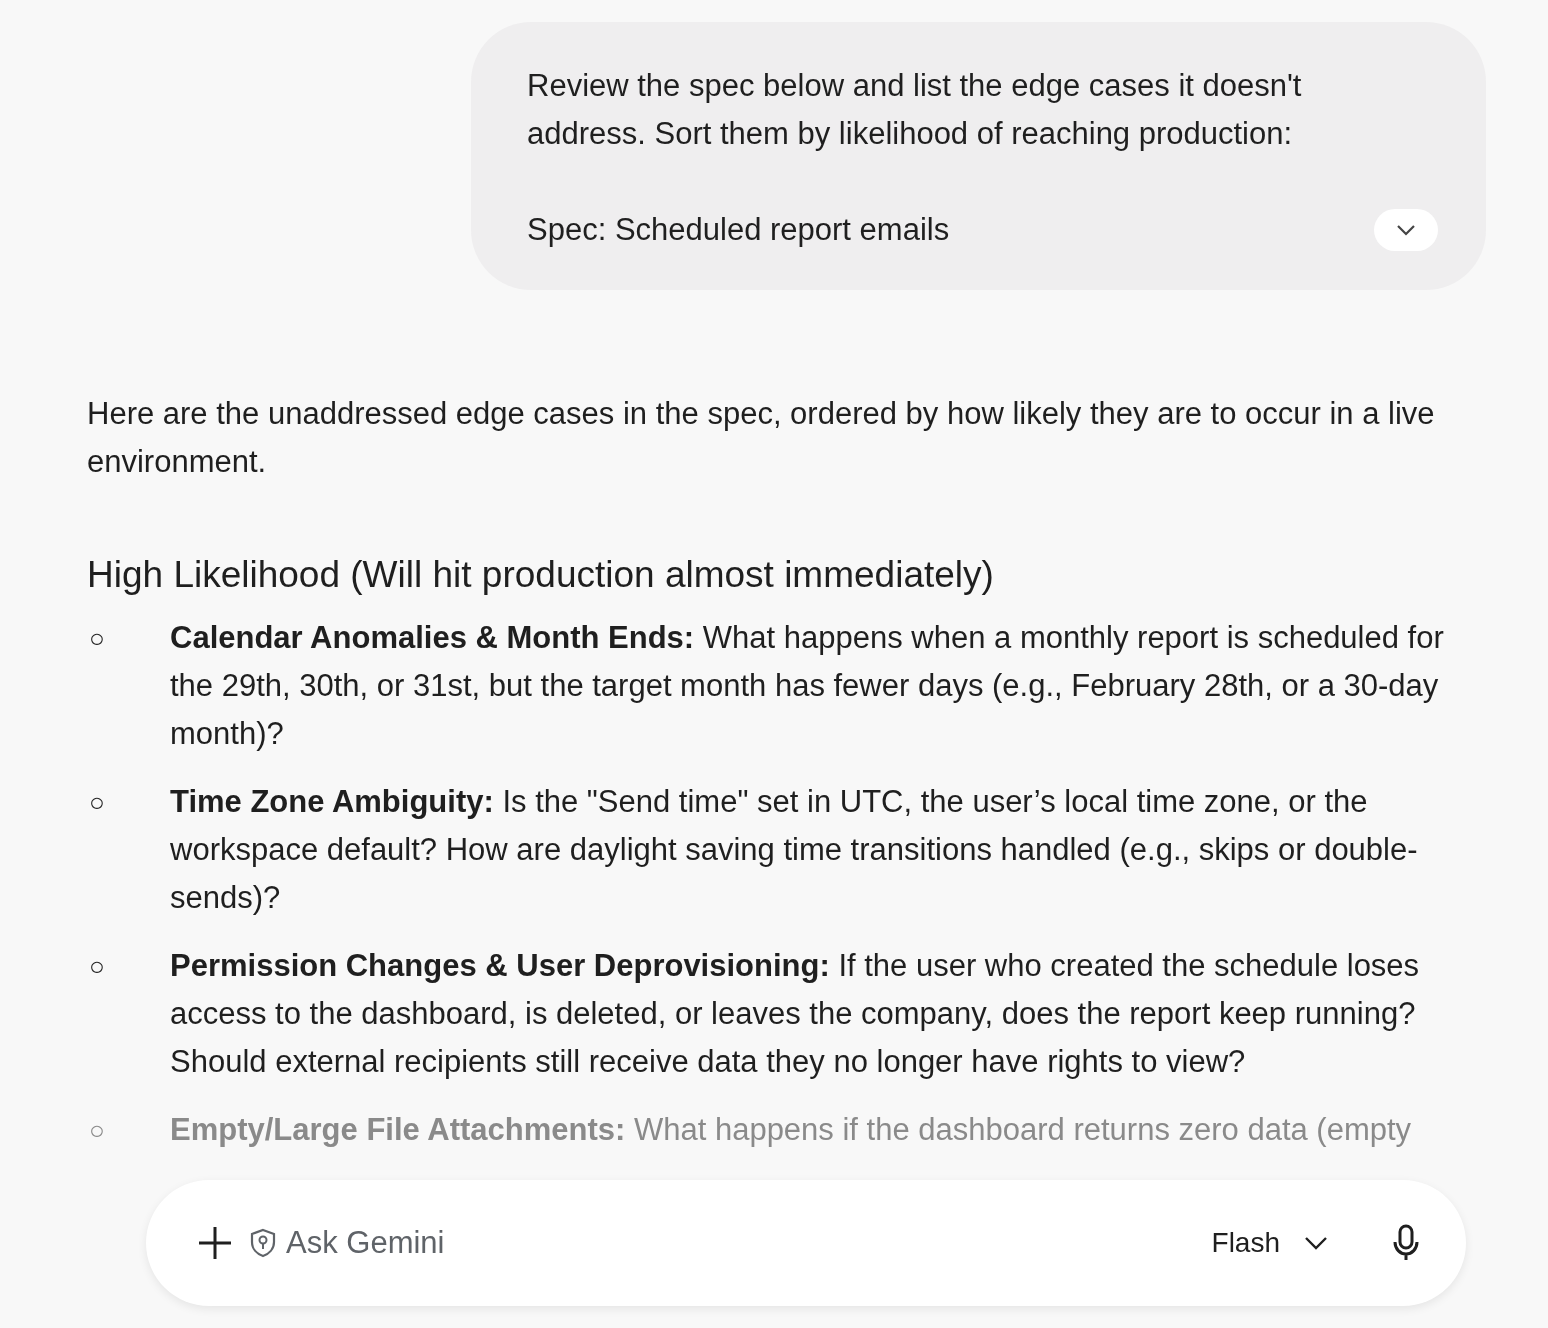 The height and width of the screenshot is (1328, 1548). What do you see at coordinates (541, 575) in the screenshot?
I see `section-heading: High Likelihood (Will hit production almost immediately)` at bounding box center [541, 575].